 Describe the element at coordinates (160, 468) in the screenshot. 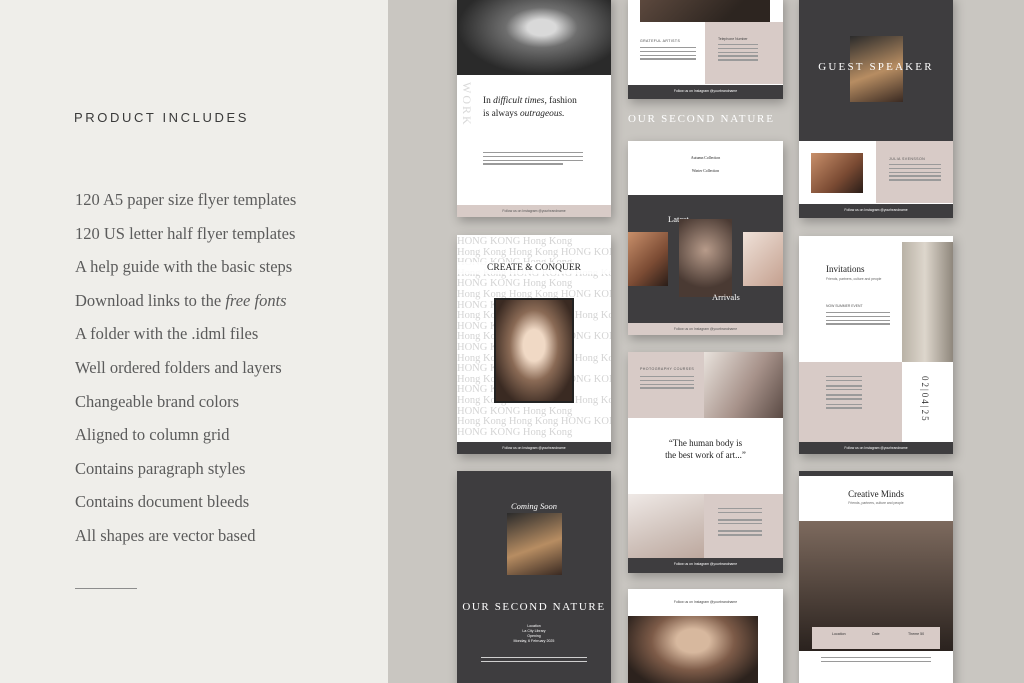

I see `feature-item: Contains paragraph styles` at that location.